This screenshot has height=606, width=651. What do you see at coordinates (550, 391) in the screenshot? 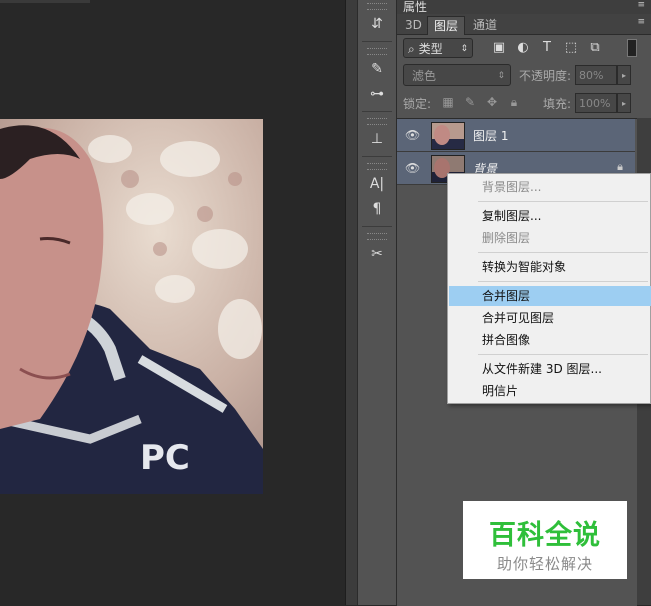
I see `menu-item-postcard: 明信片` at bounding box center [550, 391].